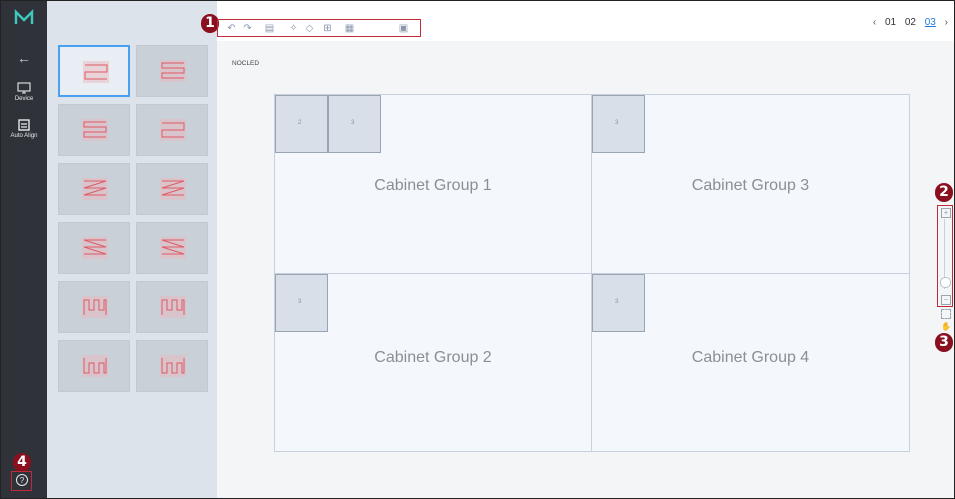 The height and width of the screenshot is (499, 955). I want to click on help-highlight, so click(21, 481).